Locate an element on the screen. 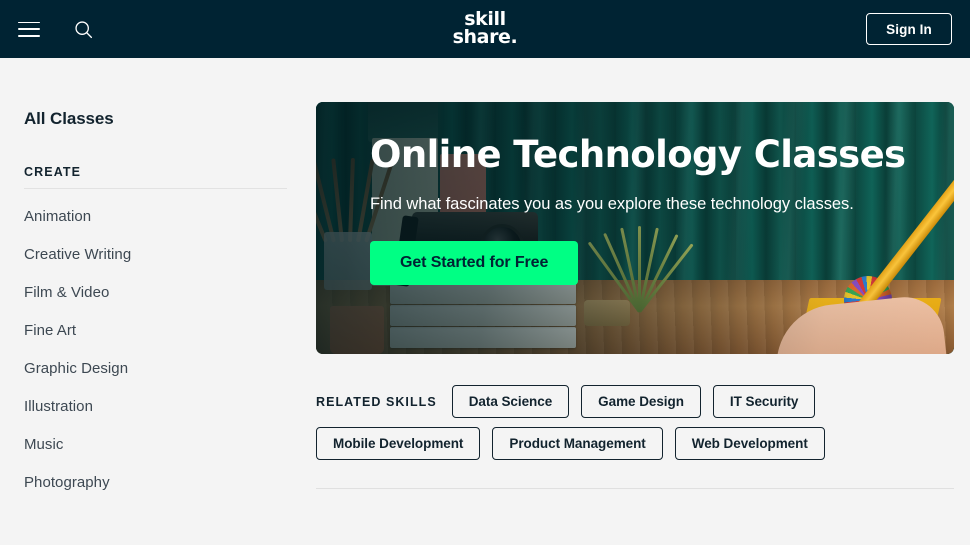  sign-in-button: Sign In is located at coordinates (909, 29).